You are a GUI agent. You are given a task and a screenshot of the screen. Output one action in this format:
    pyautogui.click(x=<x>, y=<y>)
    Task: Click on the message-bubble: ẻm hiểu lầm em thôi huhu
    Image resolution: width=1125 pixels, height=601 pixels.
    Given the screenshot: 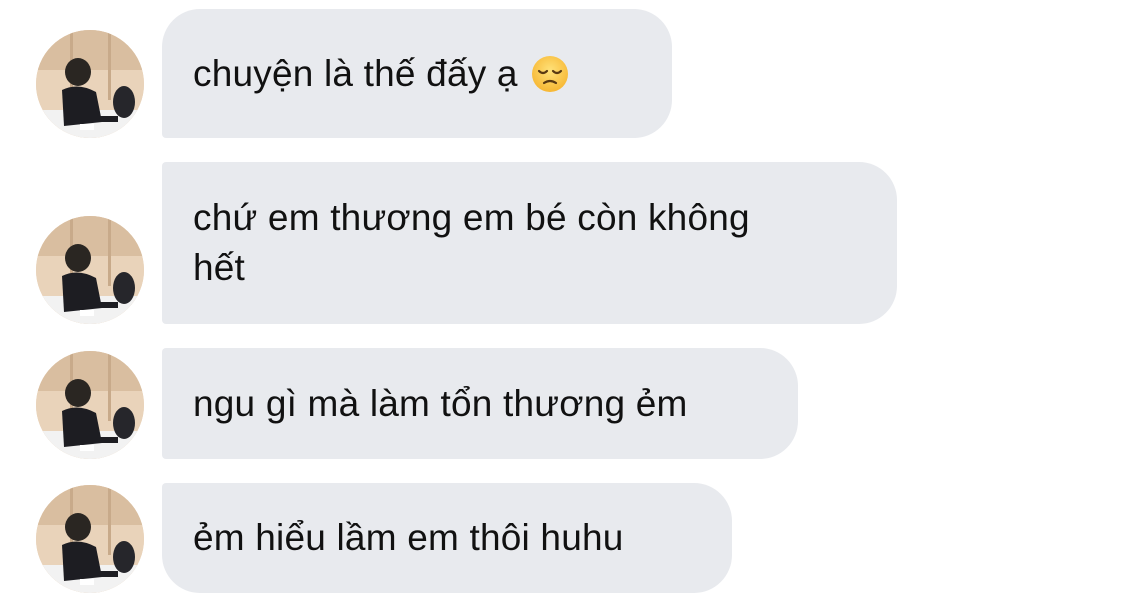 What is the action you would take?
    pyautogui.click(x=447, y=538)
    